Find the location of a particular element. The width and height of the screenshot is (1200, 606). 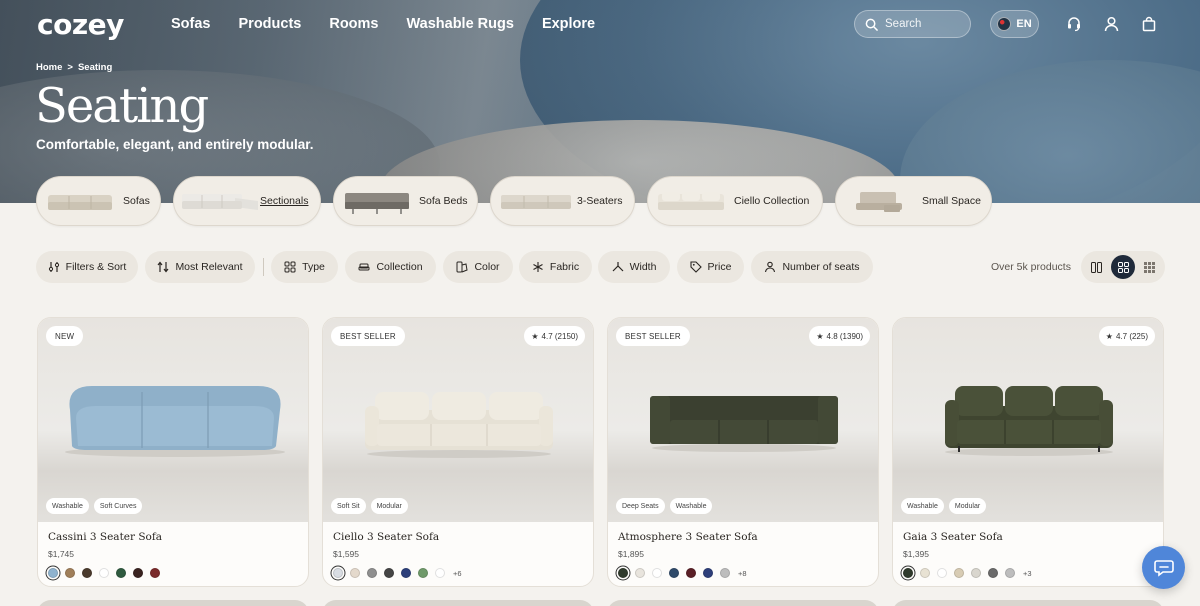

category-3-seaters: 3-Seaters is located at coordinates (562, 201).